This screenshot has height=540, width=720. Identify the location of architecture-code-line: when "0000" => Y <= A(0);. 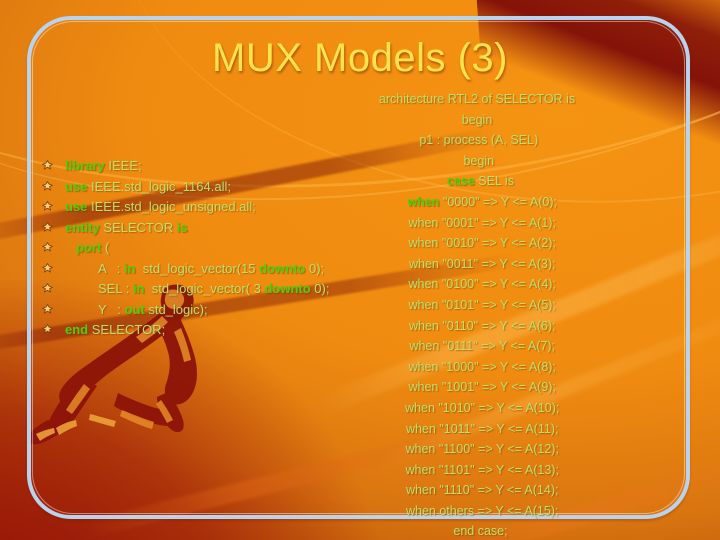
(477, 205).